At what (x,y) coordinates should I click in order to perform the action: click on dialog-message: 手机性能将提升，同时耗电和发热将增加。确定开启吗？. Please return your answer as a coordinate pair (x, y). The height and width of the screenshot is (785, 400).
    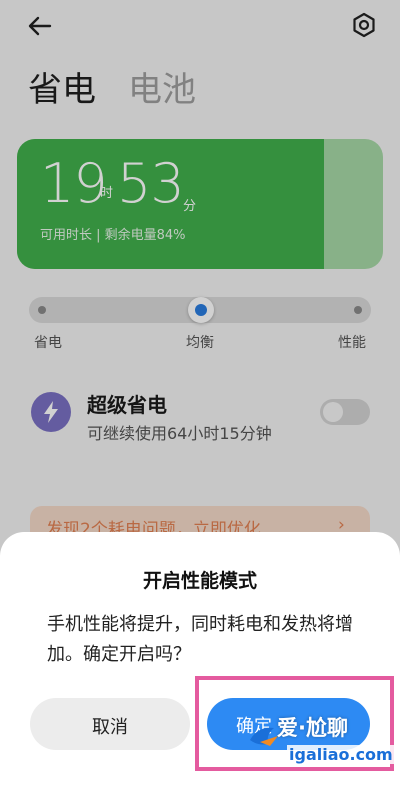
    Looking at the image, I should click on (200, 639).